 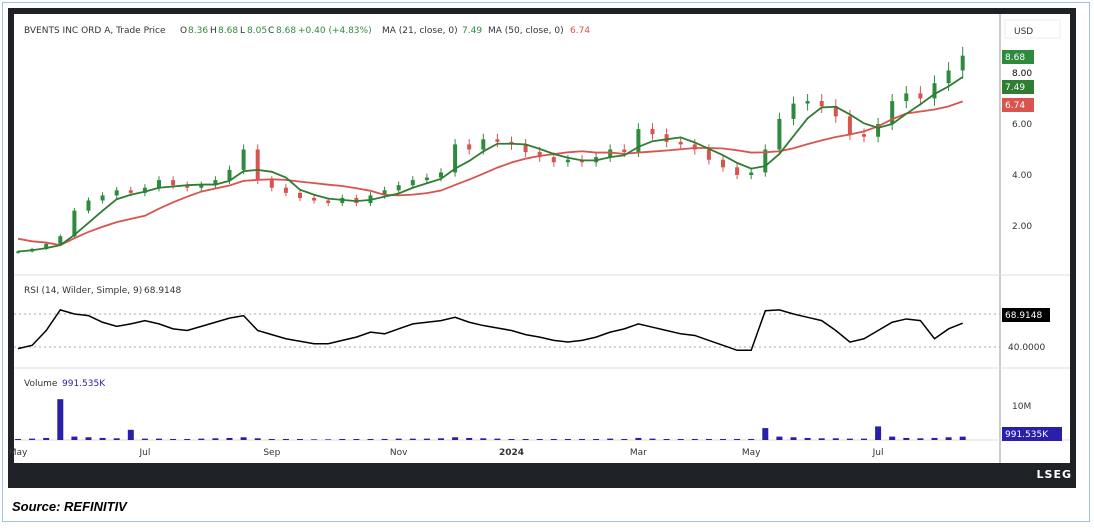 I want to click on volume-legend-value: 991.535K, so click(x=84, y=384).